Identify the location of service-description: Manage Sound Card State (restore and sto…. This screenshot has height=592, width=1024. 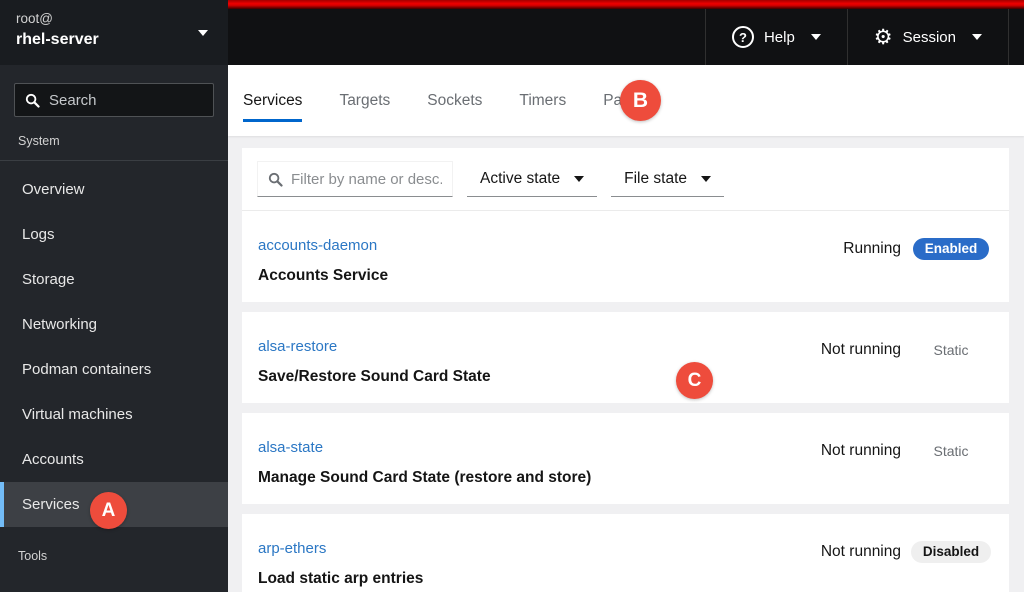
(425, 477).